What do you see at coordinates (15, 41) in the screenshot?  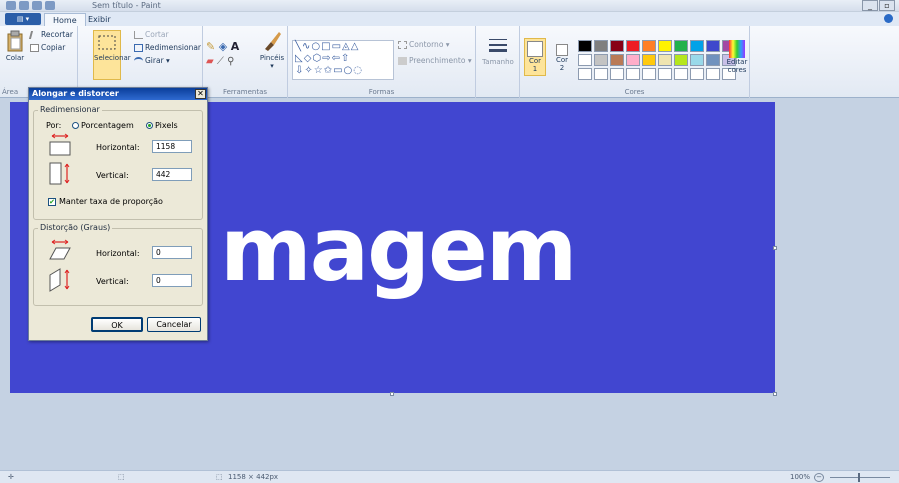 I see `clipboard-icon` at bounding box center [15, 41].